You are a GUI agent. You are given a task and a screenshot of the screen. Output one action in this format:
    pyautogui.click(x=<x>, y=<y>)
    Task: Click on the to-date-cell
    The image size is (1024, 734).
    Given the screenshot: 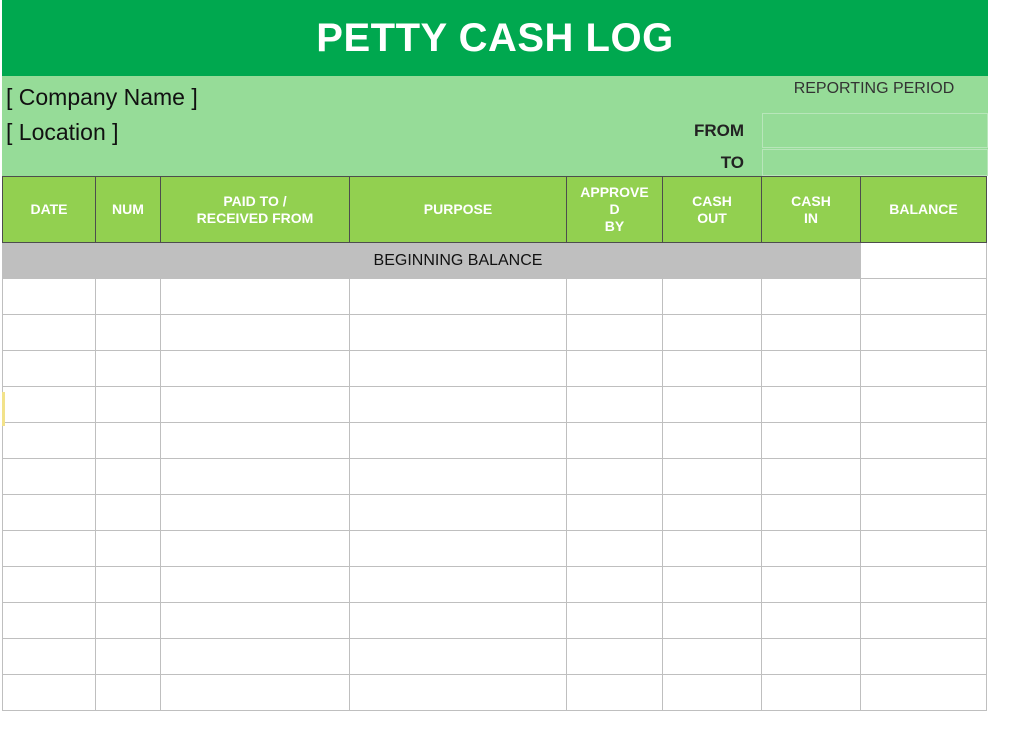 What is the action you would take?
    pyautogui.click(x=875, y=162)
    